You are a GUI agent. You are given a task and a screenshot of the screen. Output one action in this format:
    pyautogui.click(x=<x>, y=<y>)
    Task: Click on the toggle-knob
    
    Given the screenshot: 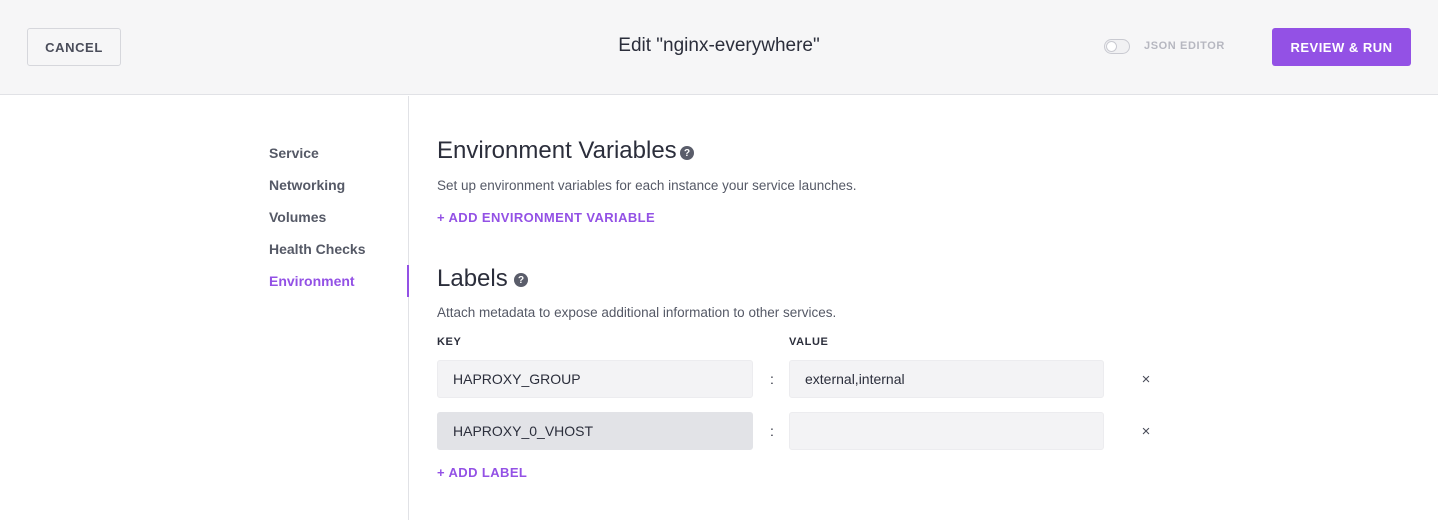 What is the action you would take?
    pyautogui.click(x=1111, y=46)
    